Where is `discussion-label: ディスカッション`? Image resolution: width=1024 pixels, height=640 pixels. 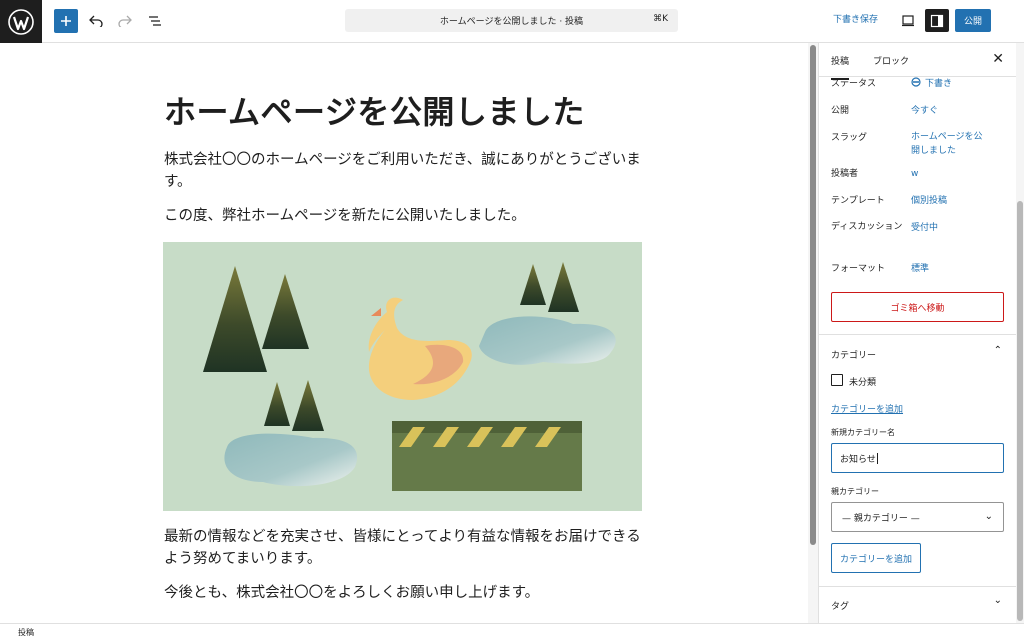
discussion-label: ディスカッション is located at coordinates (867, 227).